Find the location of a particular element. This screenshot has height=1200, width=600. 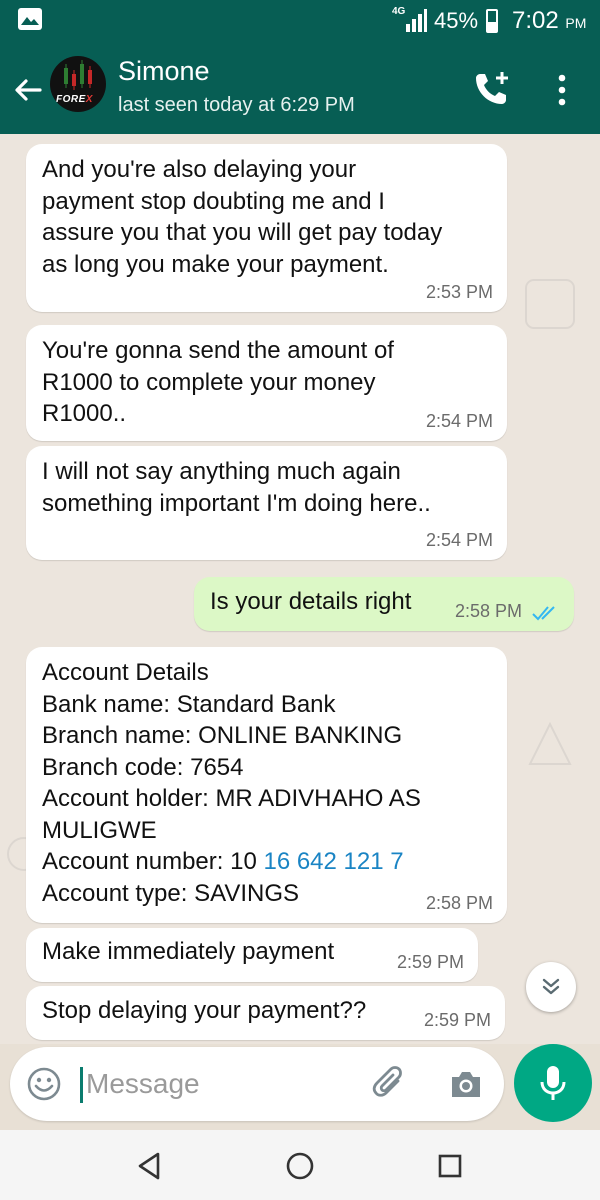

system-navigation-bar is located at coordinates (300, 1165).